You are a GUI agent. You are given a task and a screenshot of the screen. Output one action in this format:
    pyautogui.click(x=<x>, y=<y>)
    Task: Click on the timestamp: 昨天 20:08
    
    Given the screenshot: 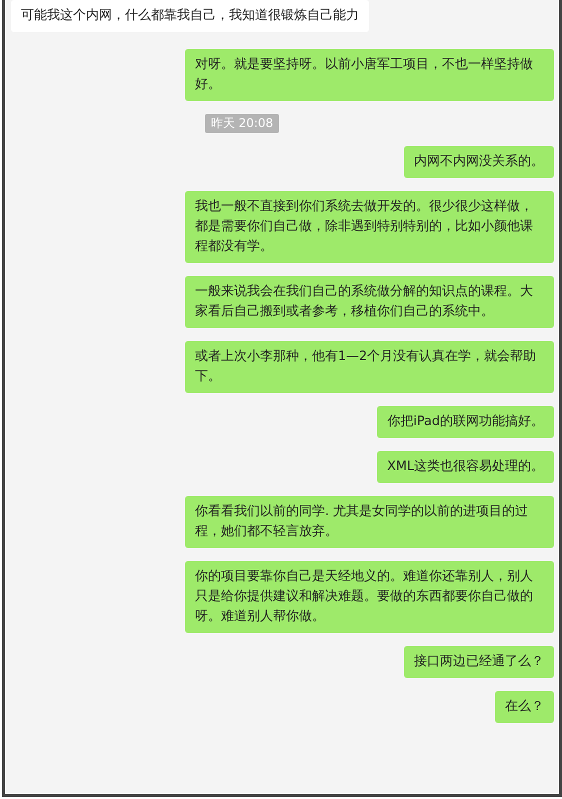 What is the action you would take?
    pyautogui.click(x=242, y=123)
    